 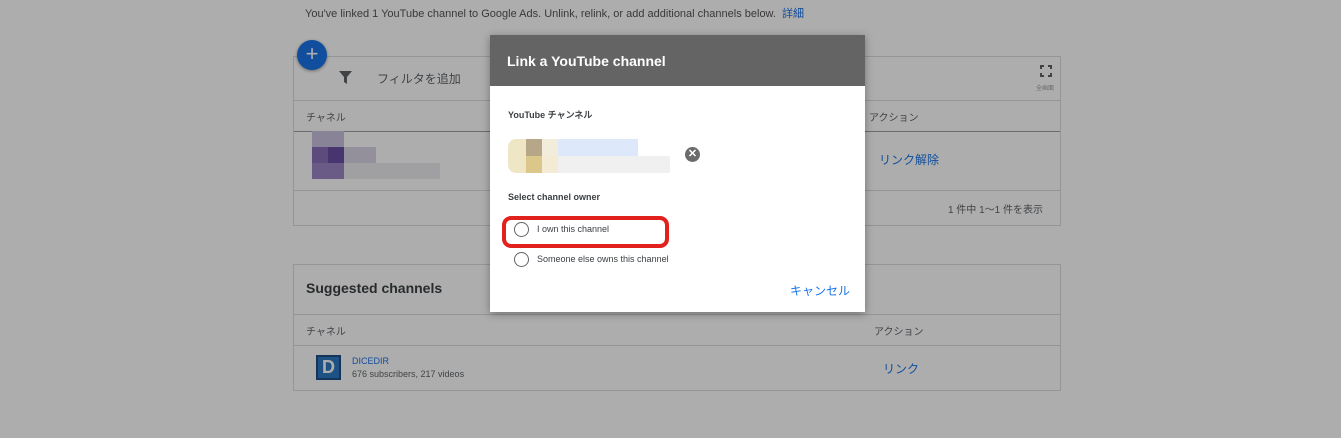 What do you see at coordinates (554, 197) in the screenshot?
I see `select-owner-label: Select channel owner` at bounding box center [554, 197].